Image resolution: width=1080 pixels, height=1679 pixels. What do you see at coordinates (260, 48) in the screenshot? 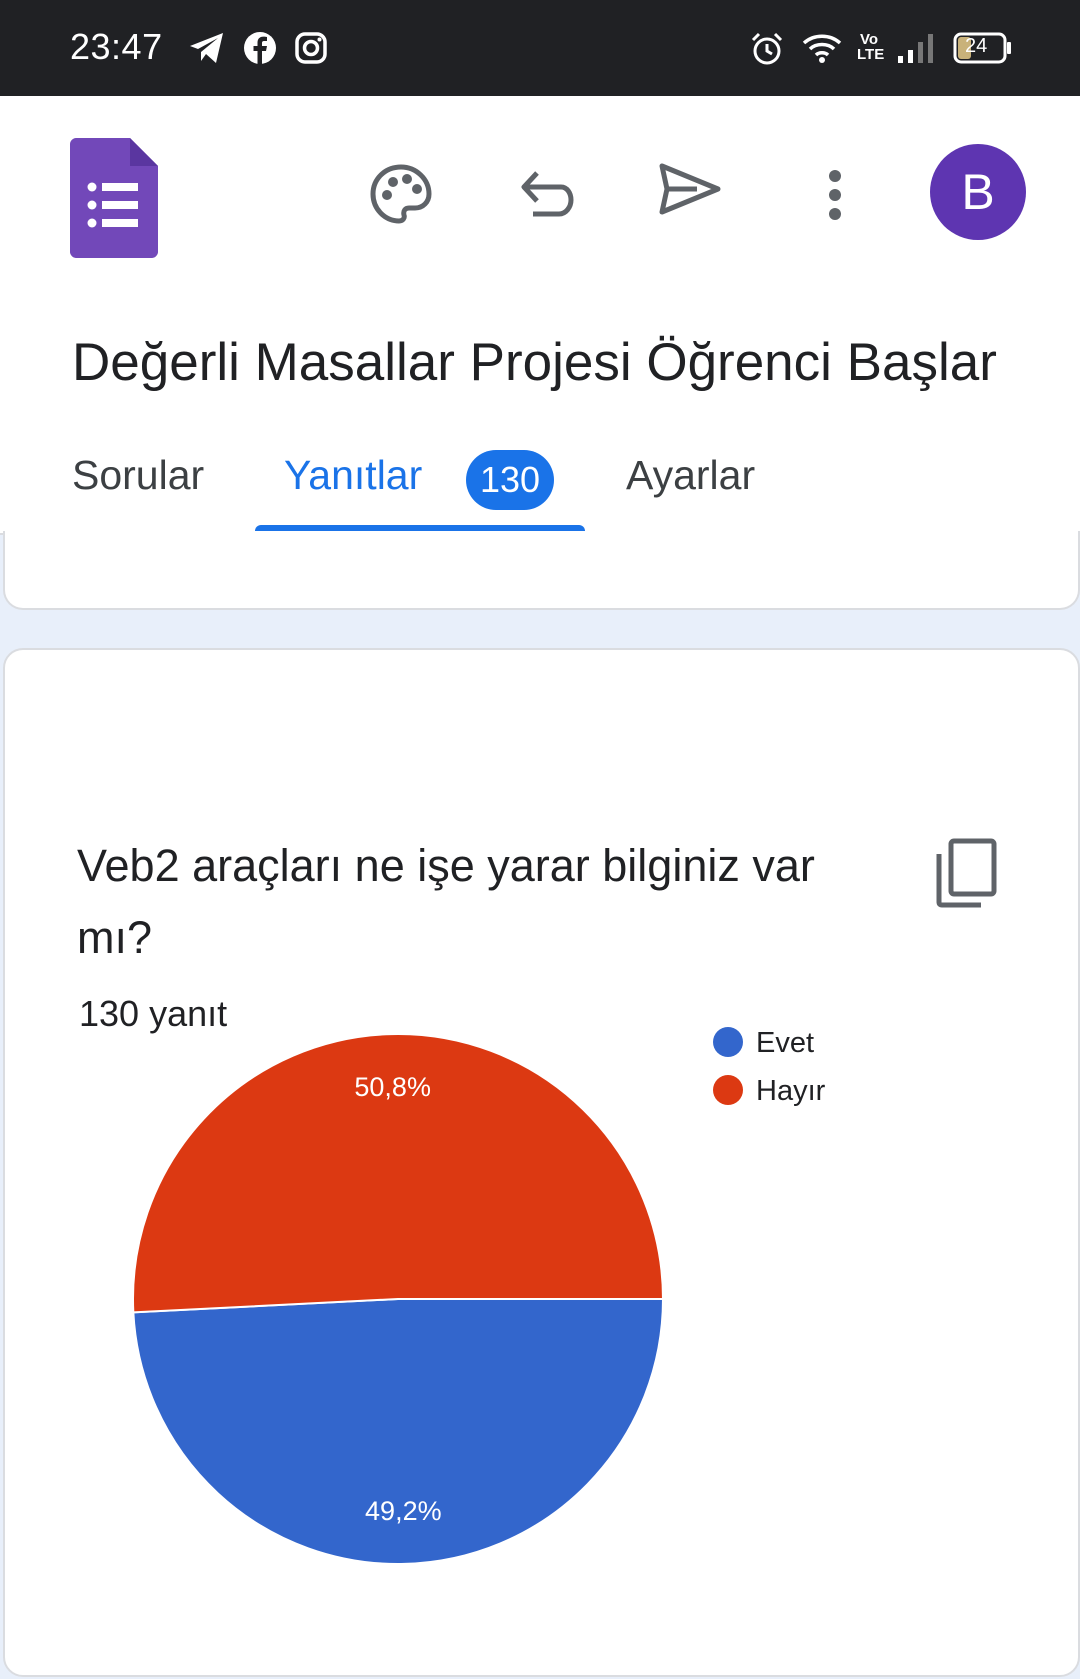
I see `facebook-icon` at bounding box center [260, 48].